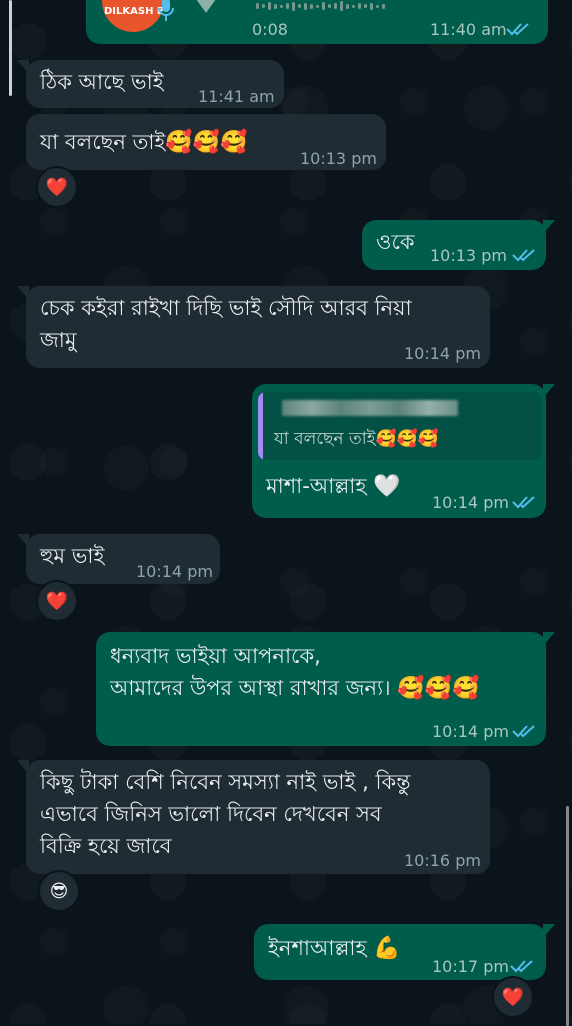 This screenshot has height=1026, width=572. What do you see at coordinates (442, 860) in the screenshot?
I see `message-time: 10:16 pm` at bounding box center [442, 860].